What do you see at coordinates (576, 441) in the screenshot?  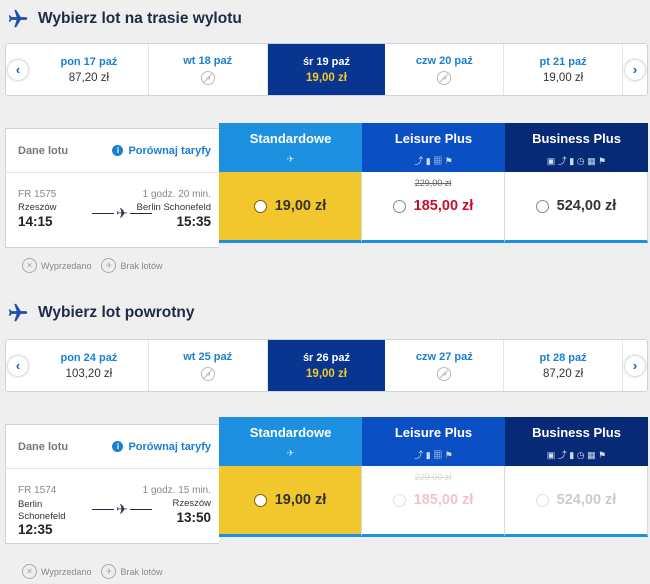 I see `business-fare-header: Business Plus ▣ ⤴ ▮ ◷ ▦ ⚑` at bounding box center [576, 441].